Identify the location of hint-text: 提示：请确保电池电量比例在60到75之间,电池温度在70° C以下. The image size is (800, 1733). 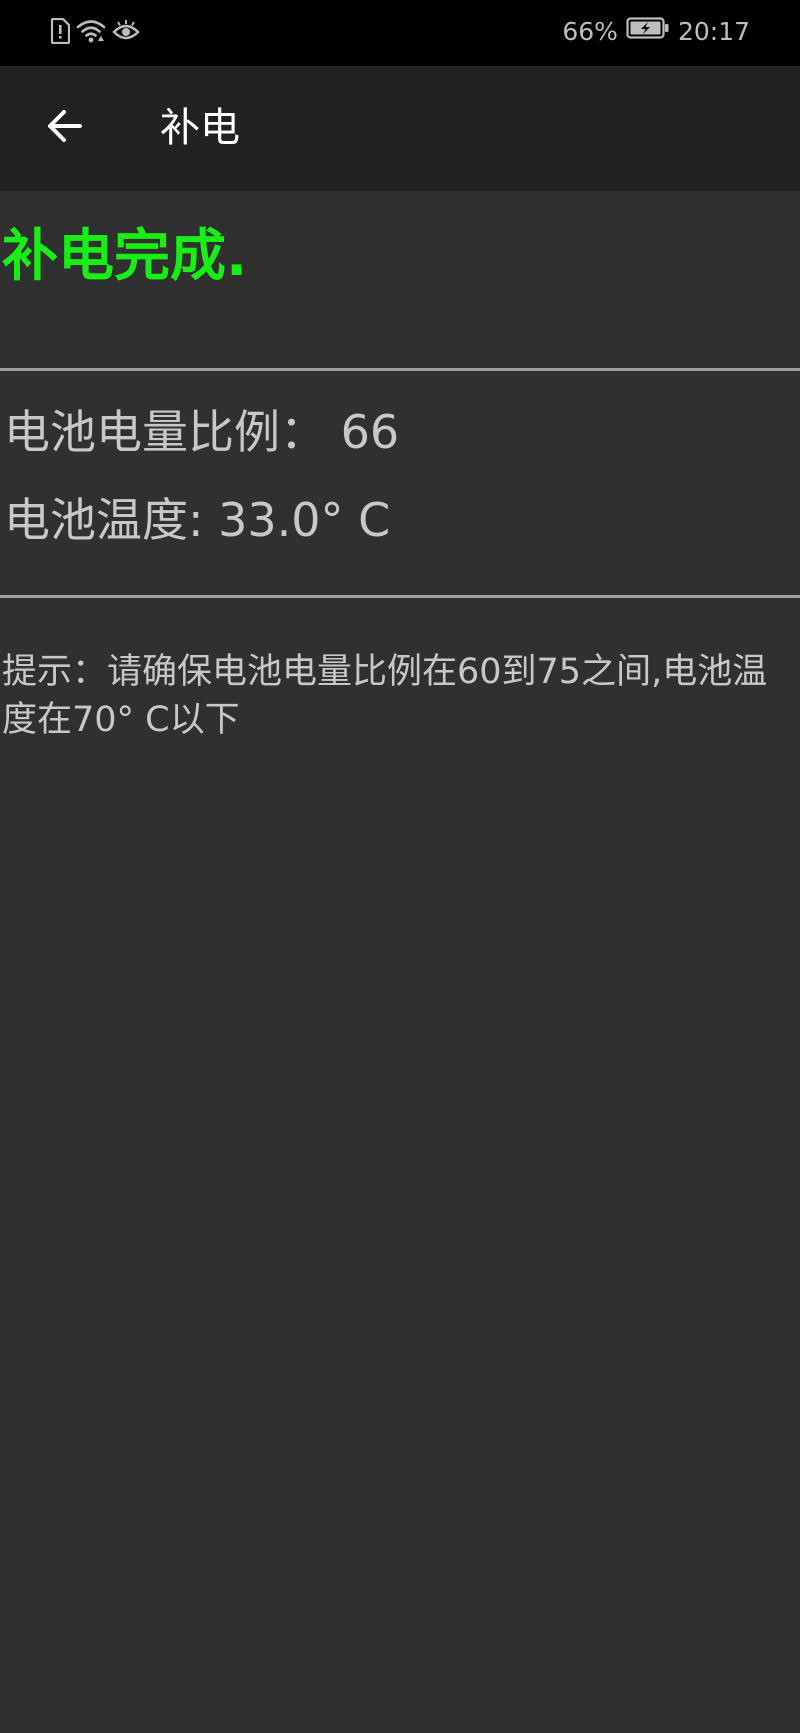
(385, 696).